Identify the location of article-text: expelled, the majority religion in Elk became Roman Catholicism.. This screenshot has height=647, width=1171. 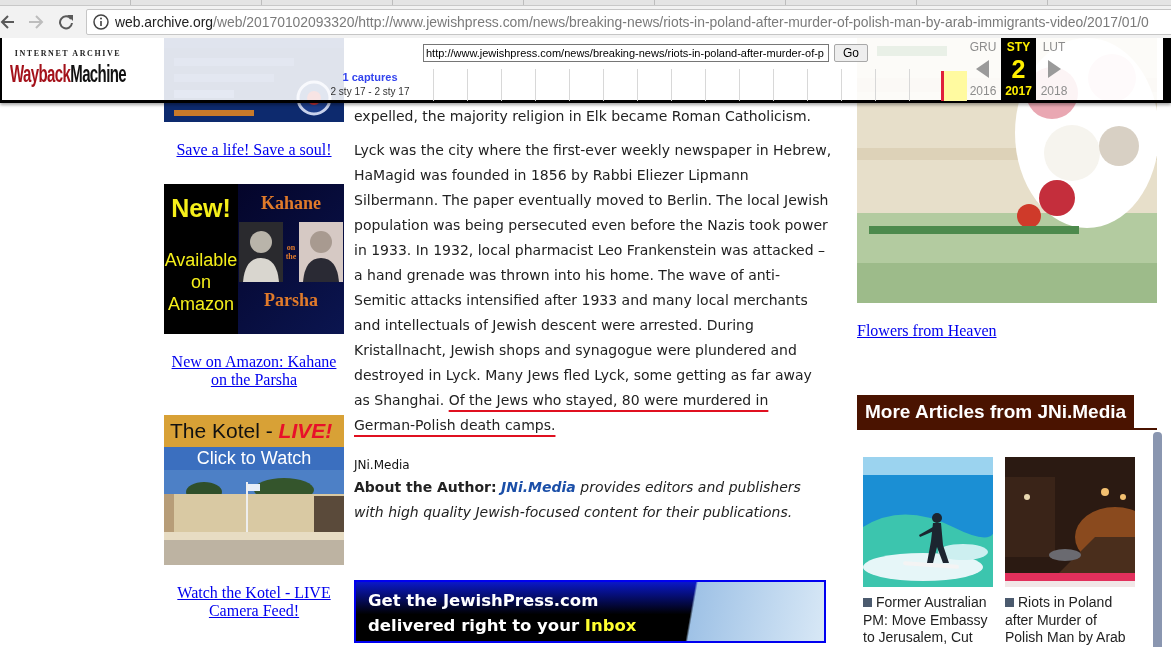
(583, 116).